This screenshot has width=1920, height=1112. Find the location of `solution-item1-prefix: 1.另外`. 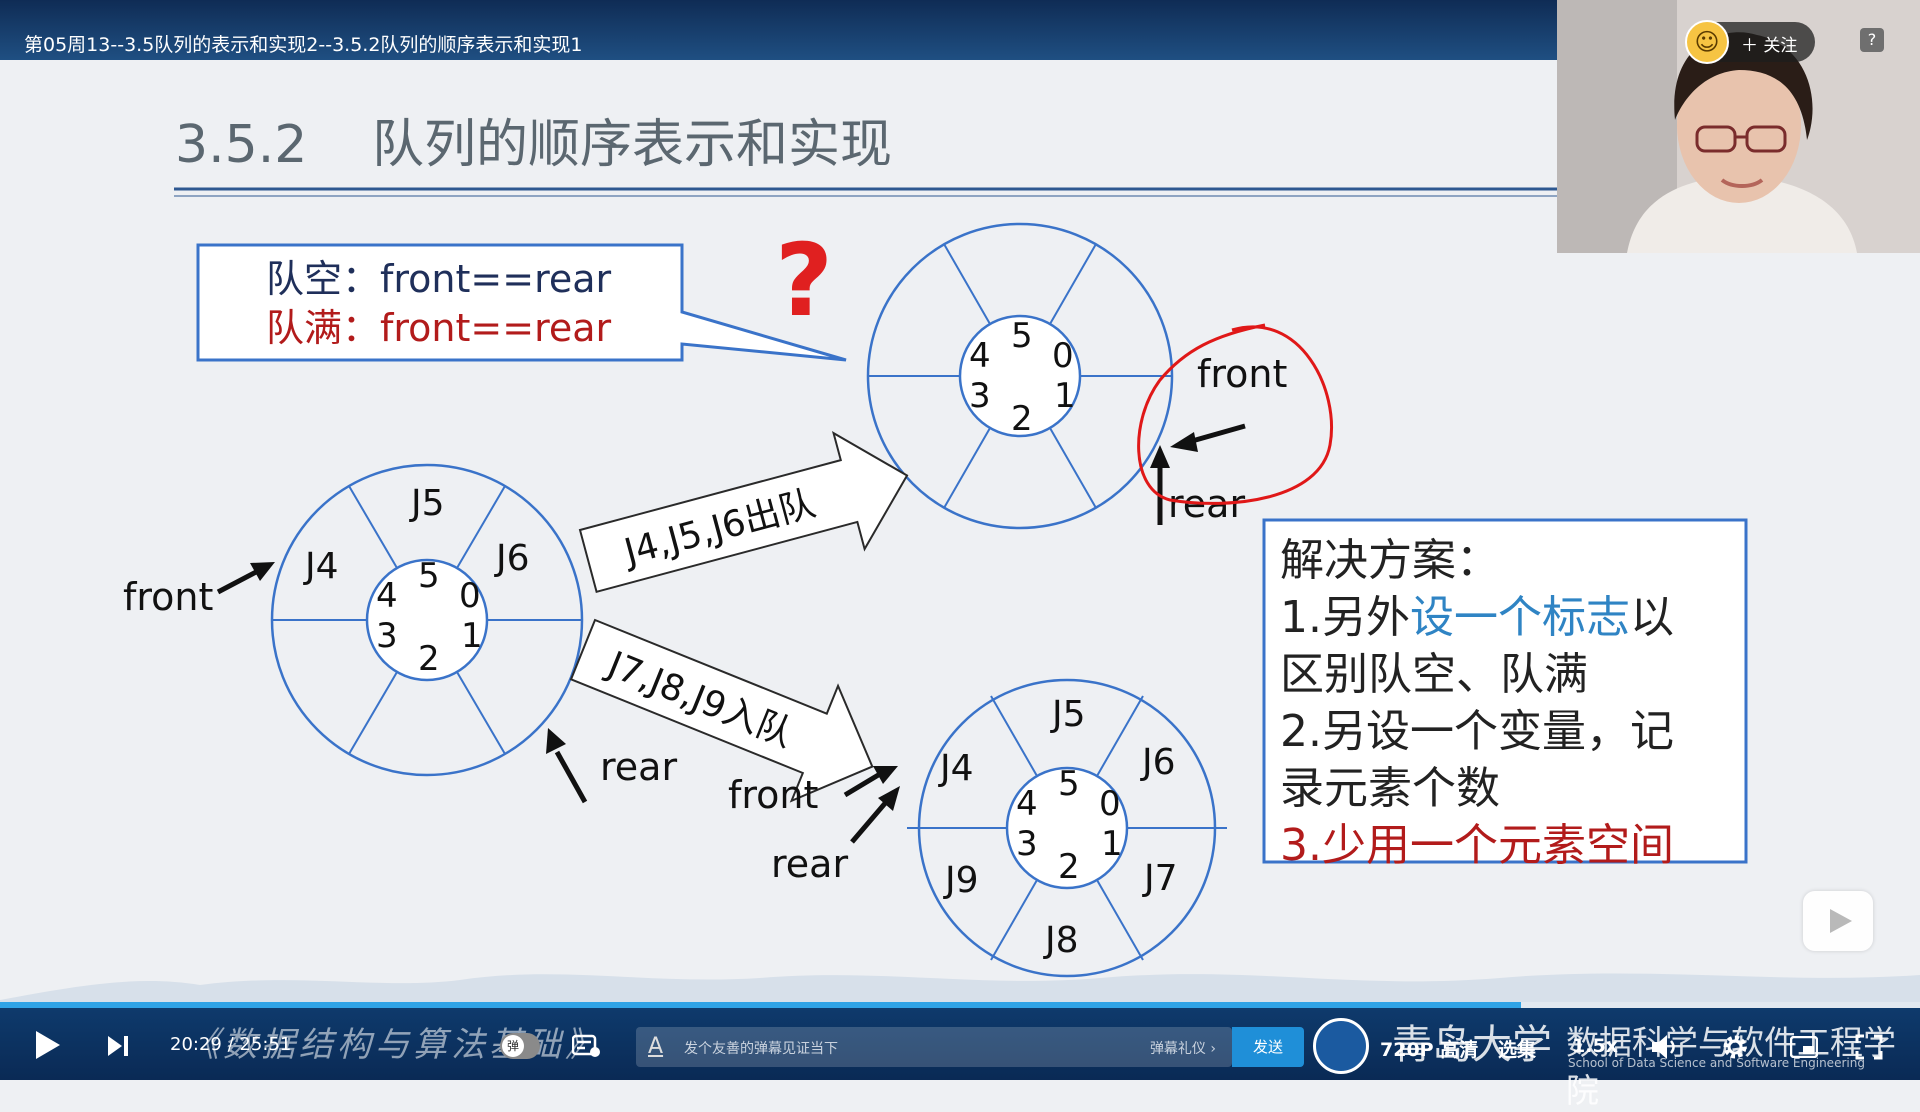

solution-item1-prefix: 1.另外 is located at coordinates (1345, 617).